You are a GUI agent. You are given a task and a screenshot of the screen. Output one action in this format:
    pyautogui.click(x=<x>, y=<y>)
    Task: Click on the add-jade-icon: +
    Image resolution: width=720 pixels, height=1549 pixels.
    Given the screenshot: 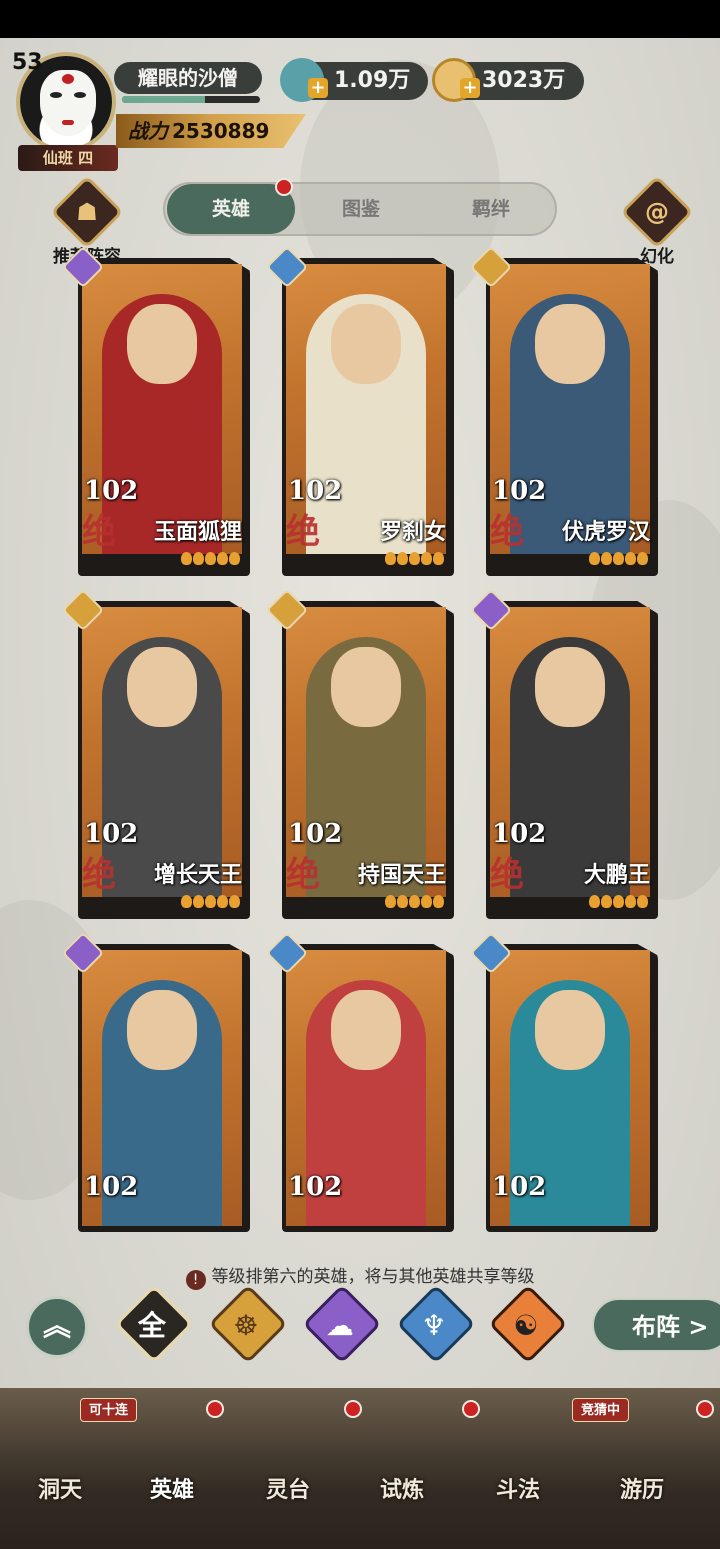 What is the action you would take?
    pyautogui.click(x=318, y=88)
    